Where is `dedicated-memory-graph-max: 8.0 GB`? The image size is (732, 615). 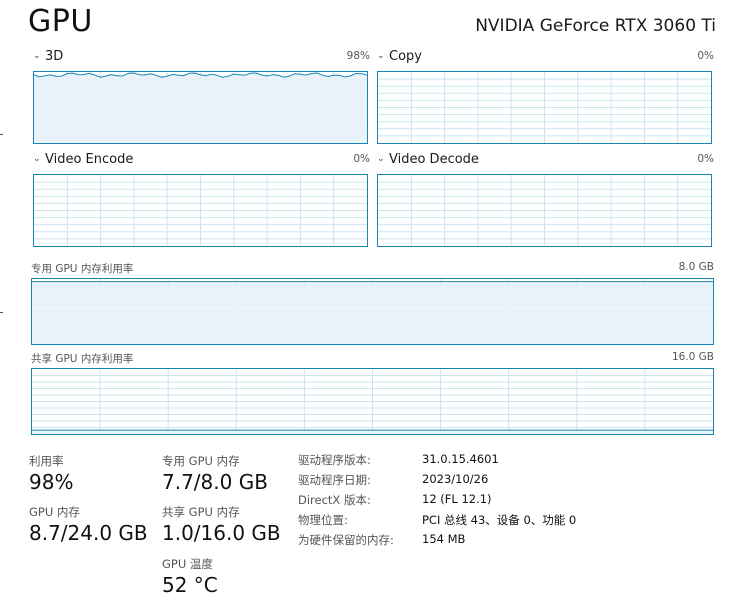
dedicated-memory-graph-max: 8.0 GB is located at coordinates (696, 267).